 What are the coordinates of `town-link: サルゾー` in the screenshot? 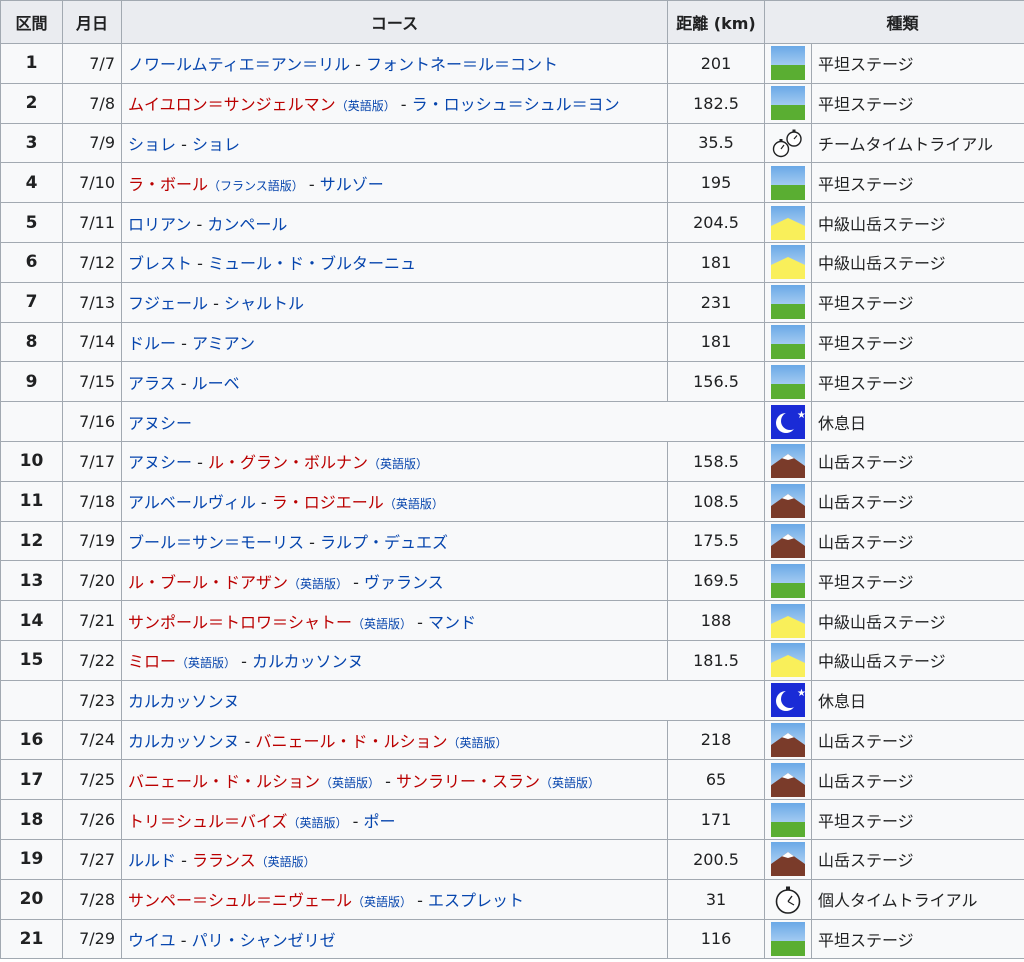 It's located at (352, 184).